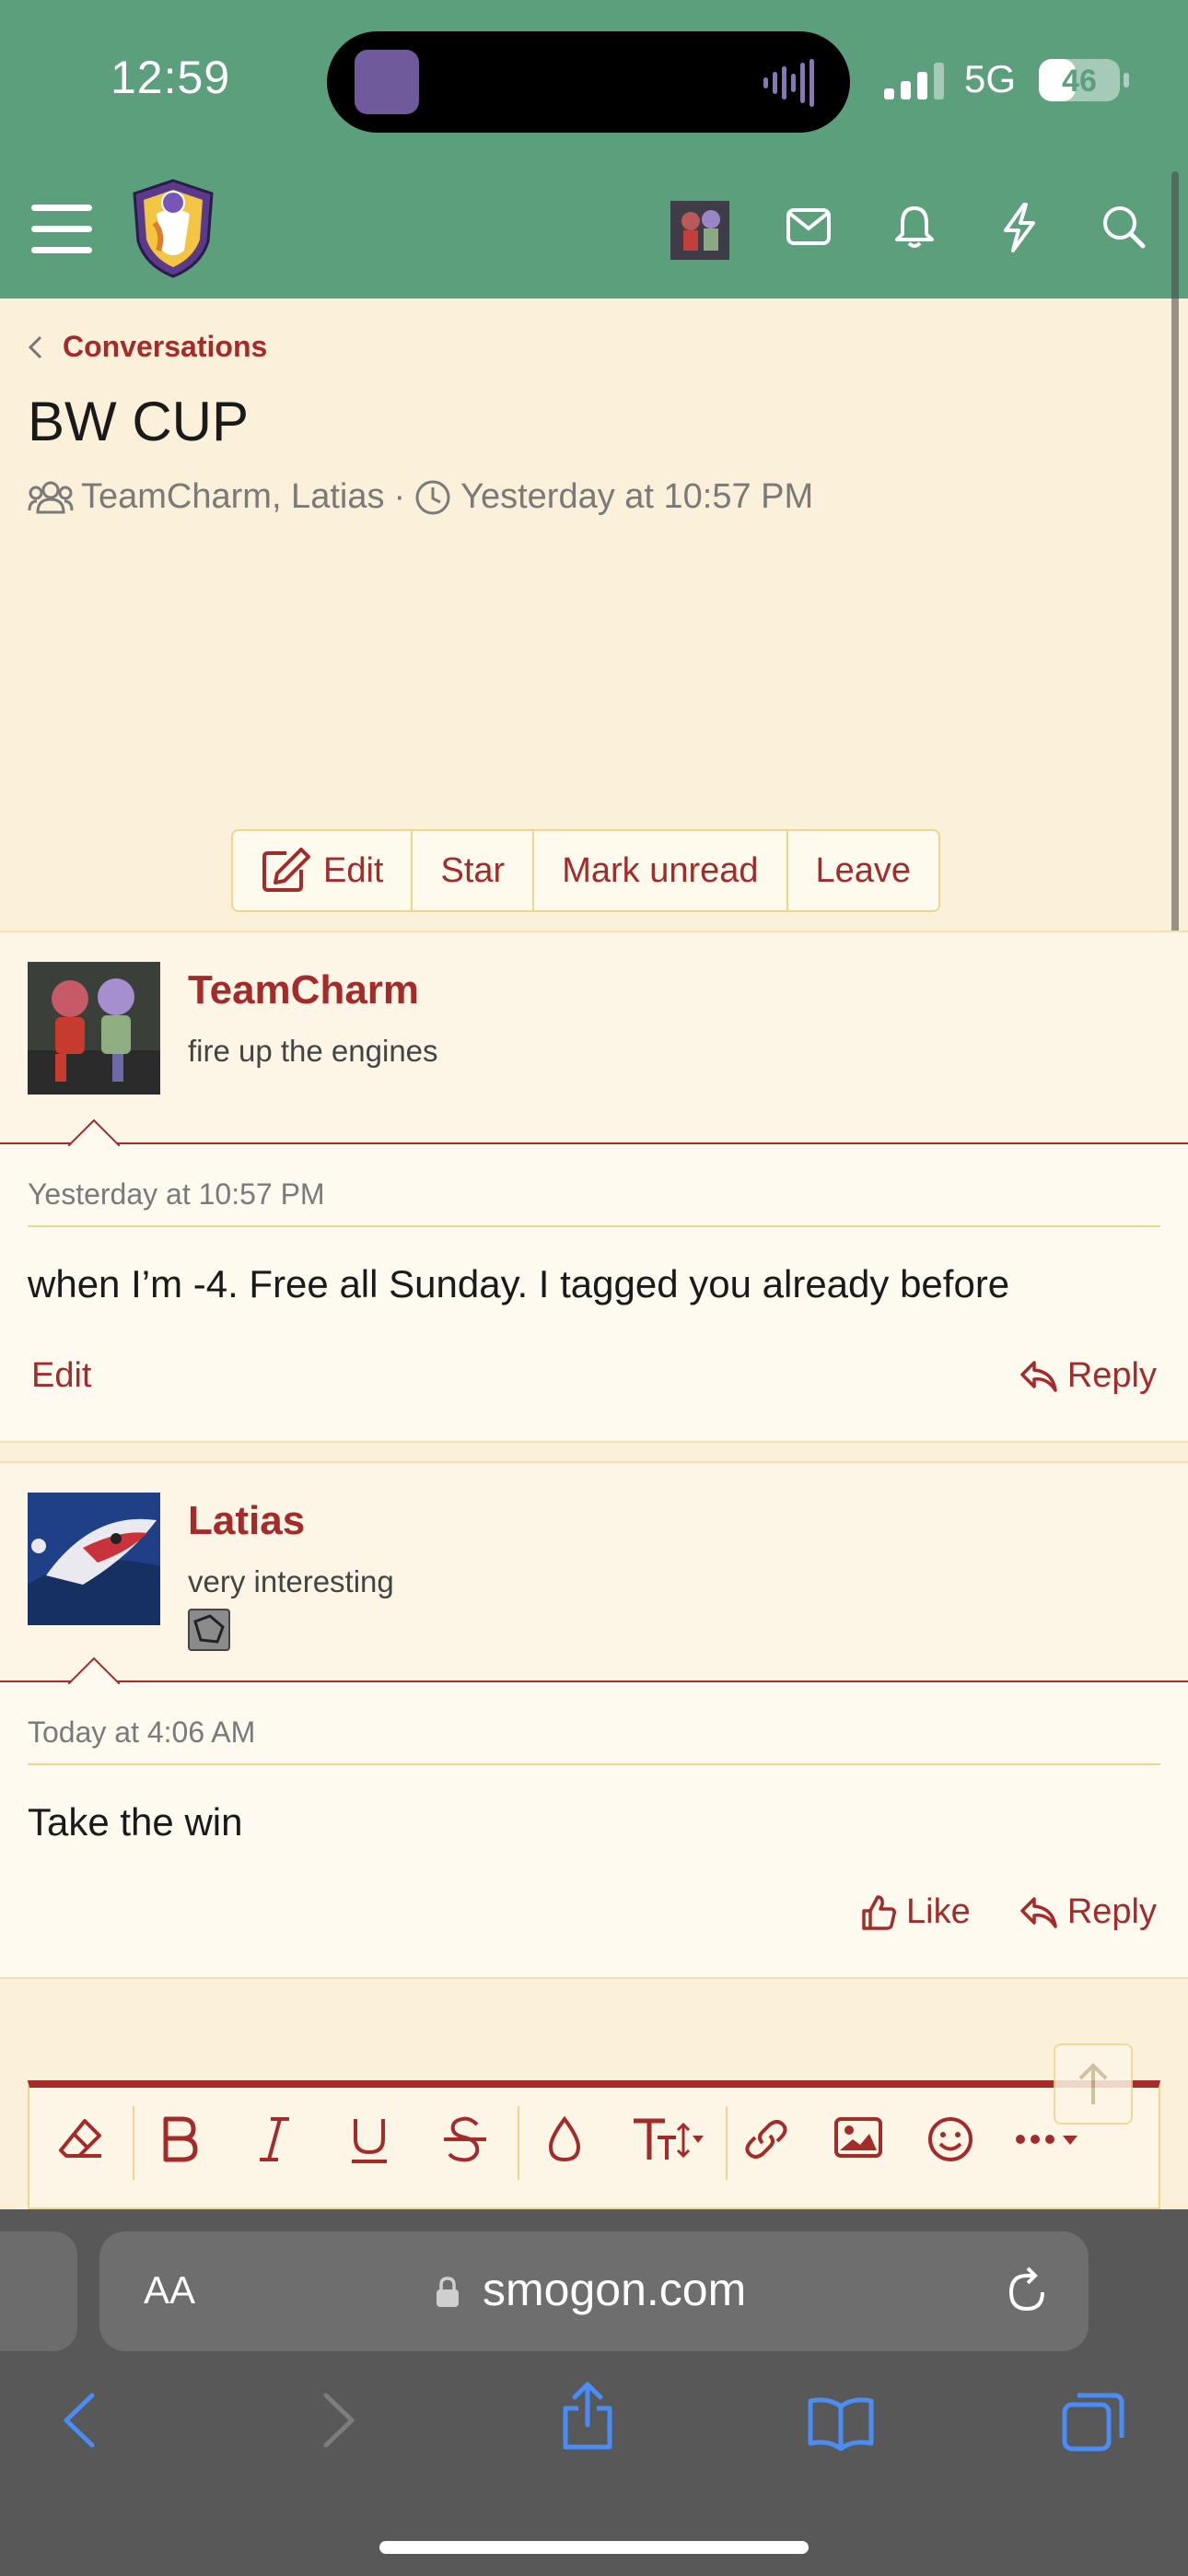  I want to click on reload-icon, so click(1027, 2291).